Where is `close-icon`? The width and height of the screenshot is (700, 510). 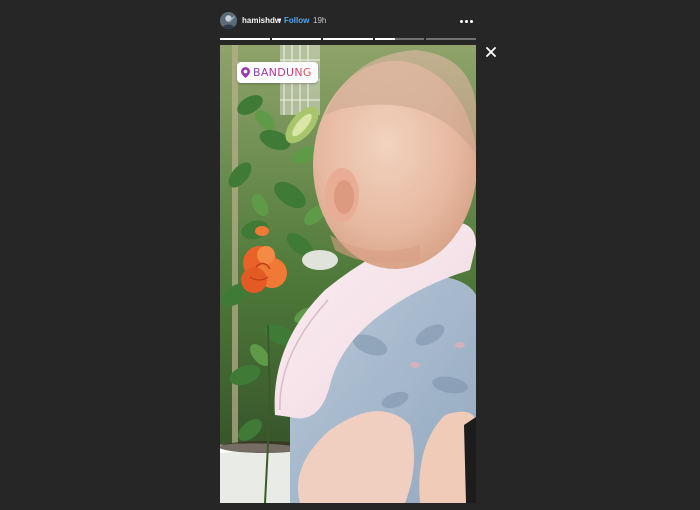 close-icon is located at coordinates (491, 52).